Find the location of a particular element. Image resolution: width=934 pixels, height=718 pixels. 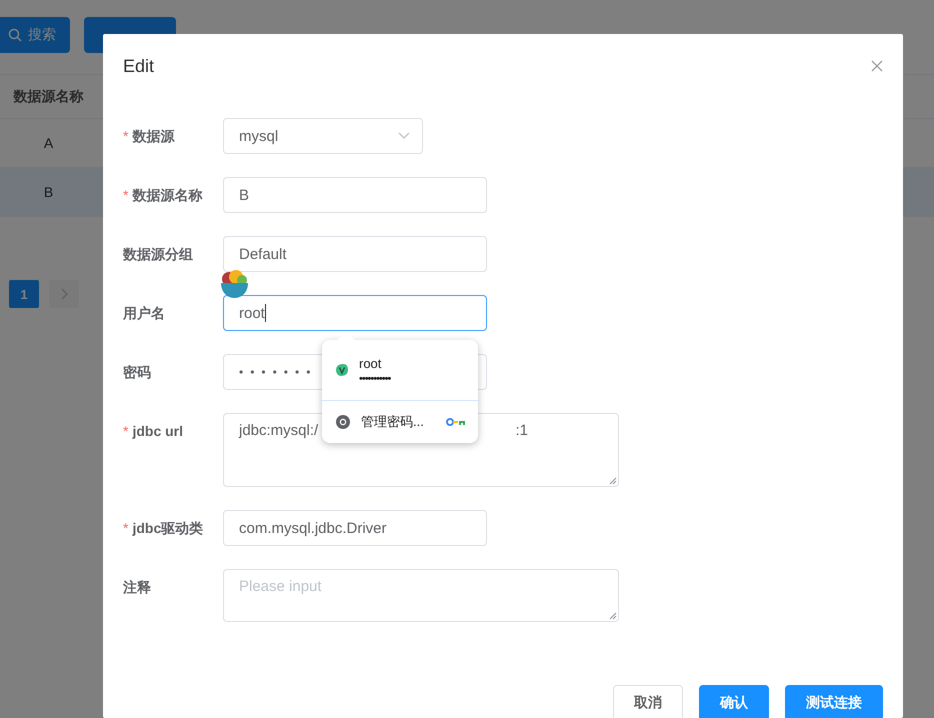

column-header: 数据源名称 is located at coordinates (48, 97).